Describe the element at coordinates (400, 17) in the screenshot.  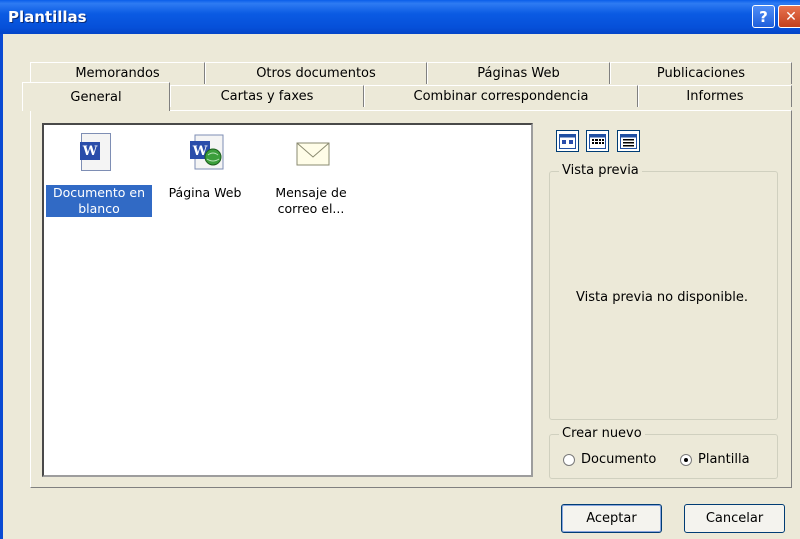
I see `title-bar: Plantillas ? ✕` at that location.